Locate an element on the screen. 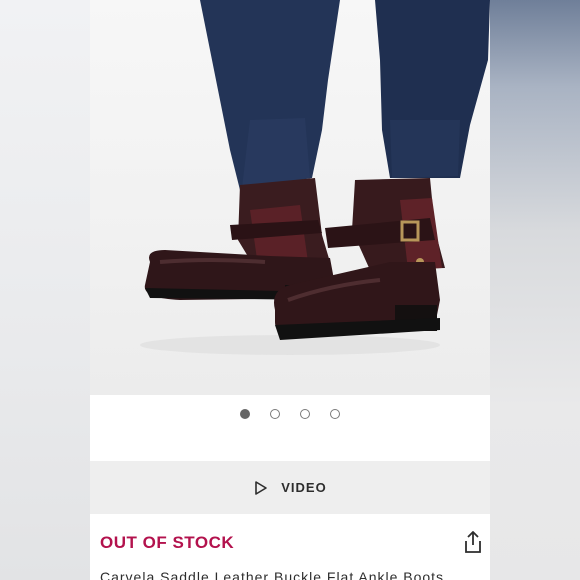 The width and height of the screenshot is (580, 580). video-button: VIDEO is located at coordinates (290, 487).